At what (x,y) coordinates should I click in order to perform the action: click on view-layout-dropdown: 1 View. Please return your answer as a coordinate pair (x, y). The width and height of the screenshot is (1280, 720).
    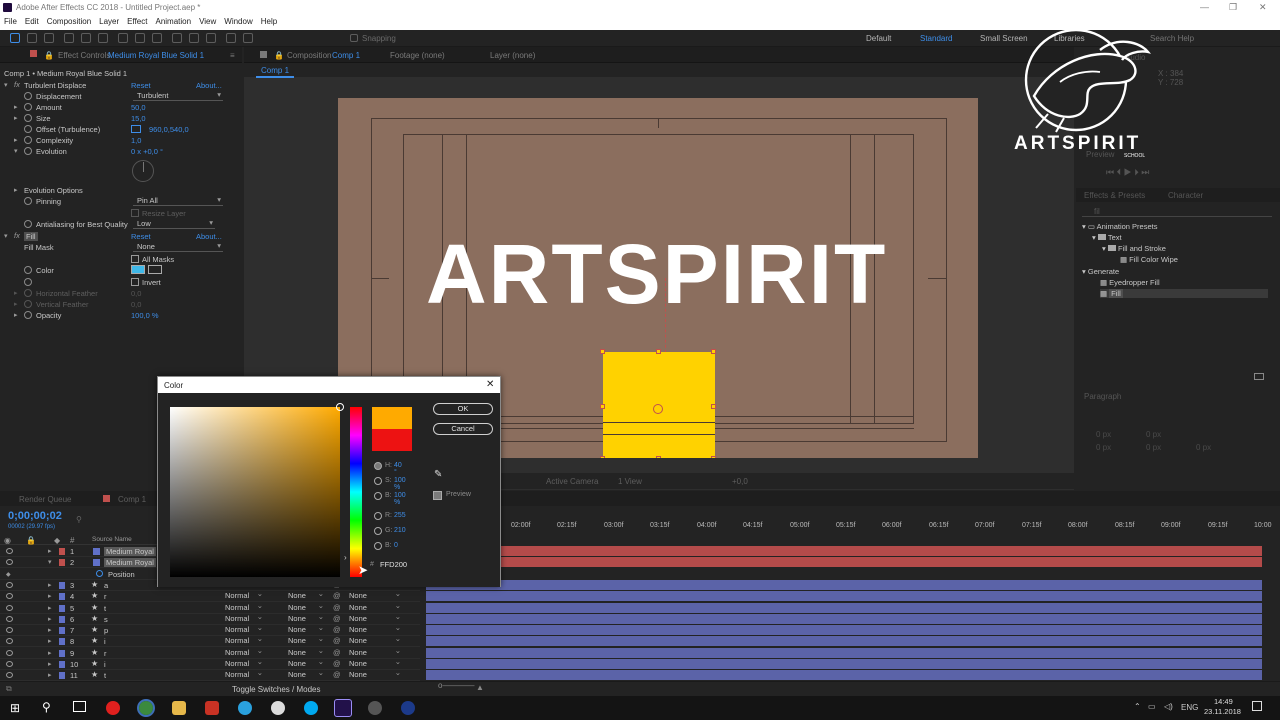
    Looking at the image, I should click on (630, 481).